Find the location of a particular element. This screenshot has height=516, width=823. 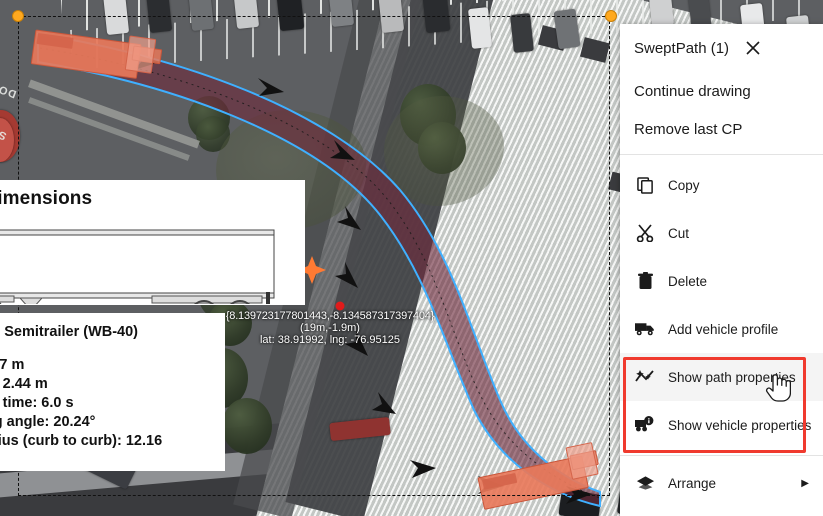

close-icon is located at coordinates (753, 48).